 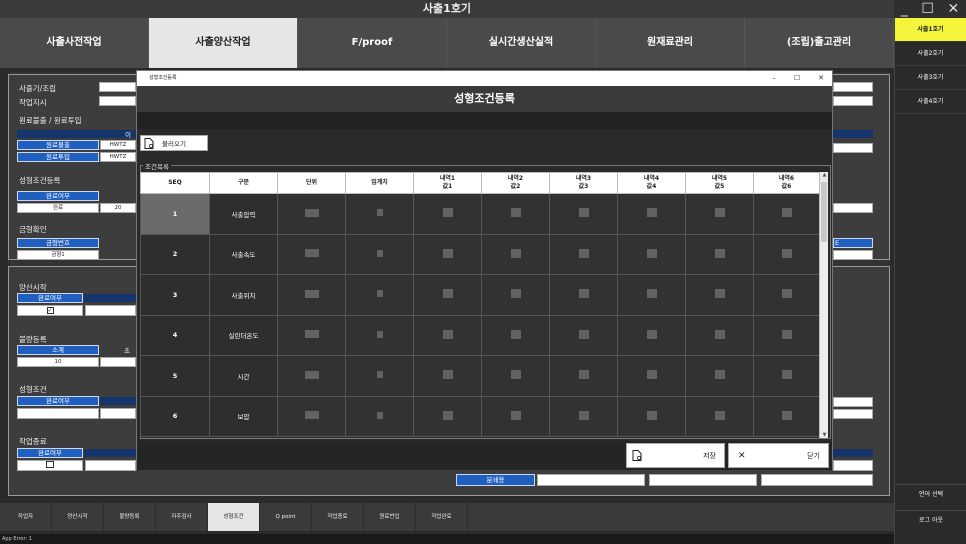 I want to click on cell-seq: 3, so click(x=175, y=295).